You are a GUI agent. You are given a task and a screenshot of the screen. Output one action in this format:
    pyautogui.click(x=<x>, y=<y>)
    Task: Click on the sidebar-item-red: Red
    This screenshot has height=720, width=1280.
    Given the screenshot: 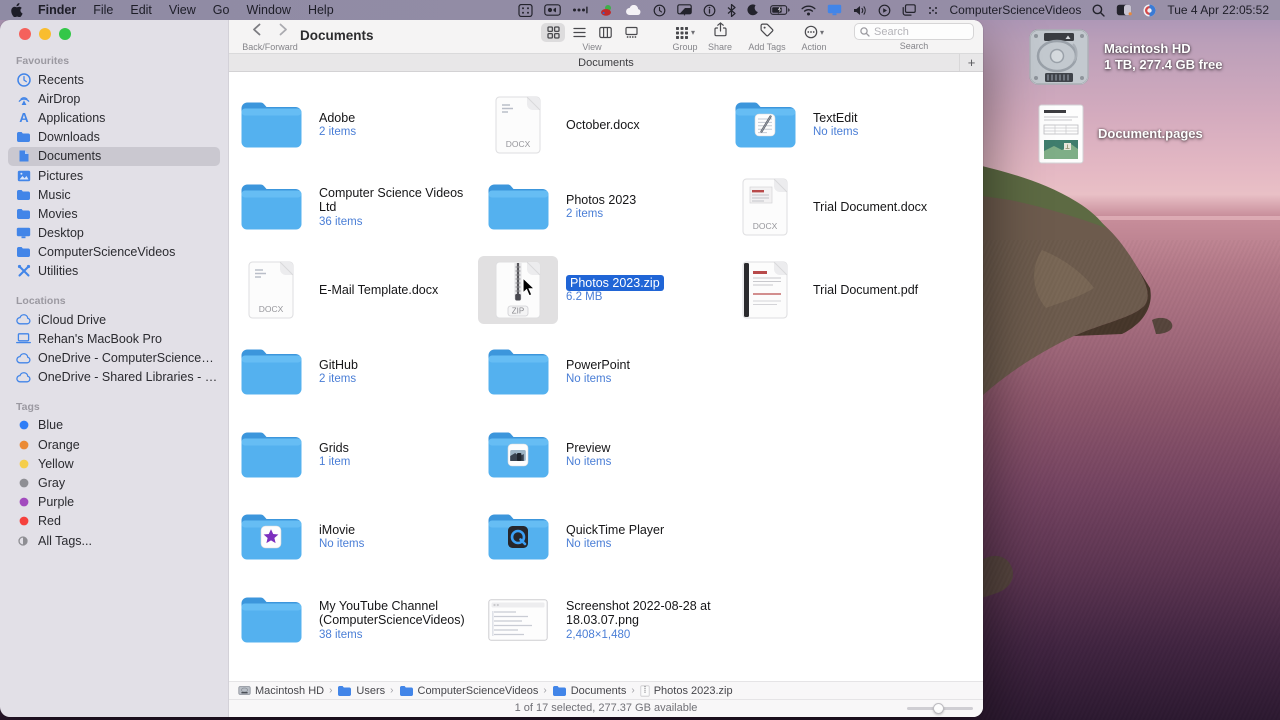 What is the action you would take?
    pyautogui.click(x=114, y=521)
    